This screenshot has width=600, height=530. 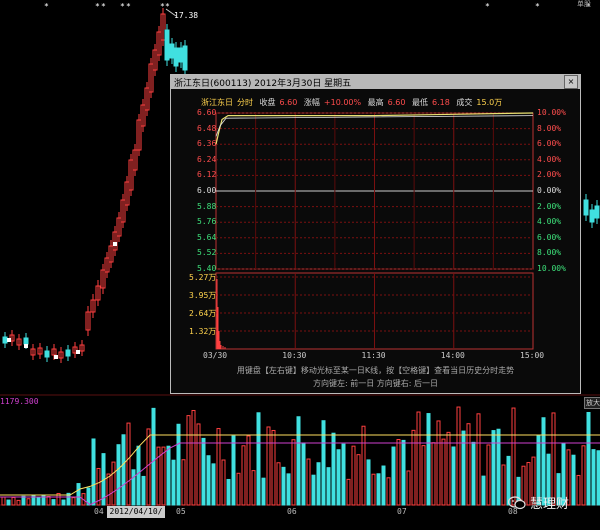 What do you see at coordinates (420, 102) in the screenshot?
I see `low-label: 最低` at bounding box center [420, 102].